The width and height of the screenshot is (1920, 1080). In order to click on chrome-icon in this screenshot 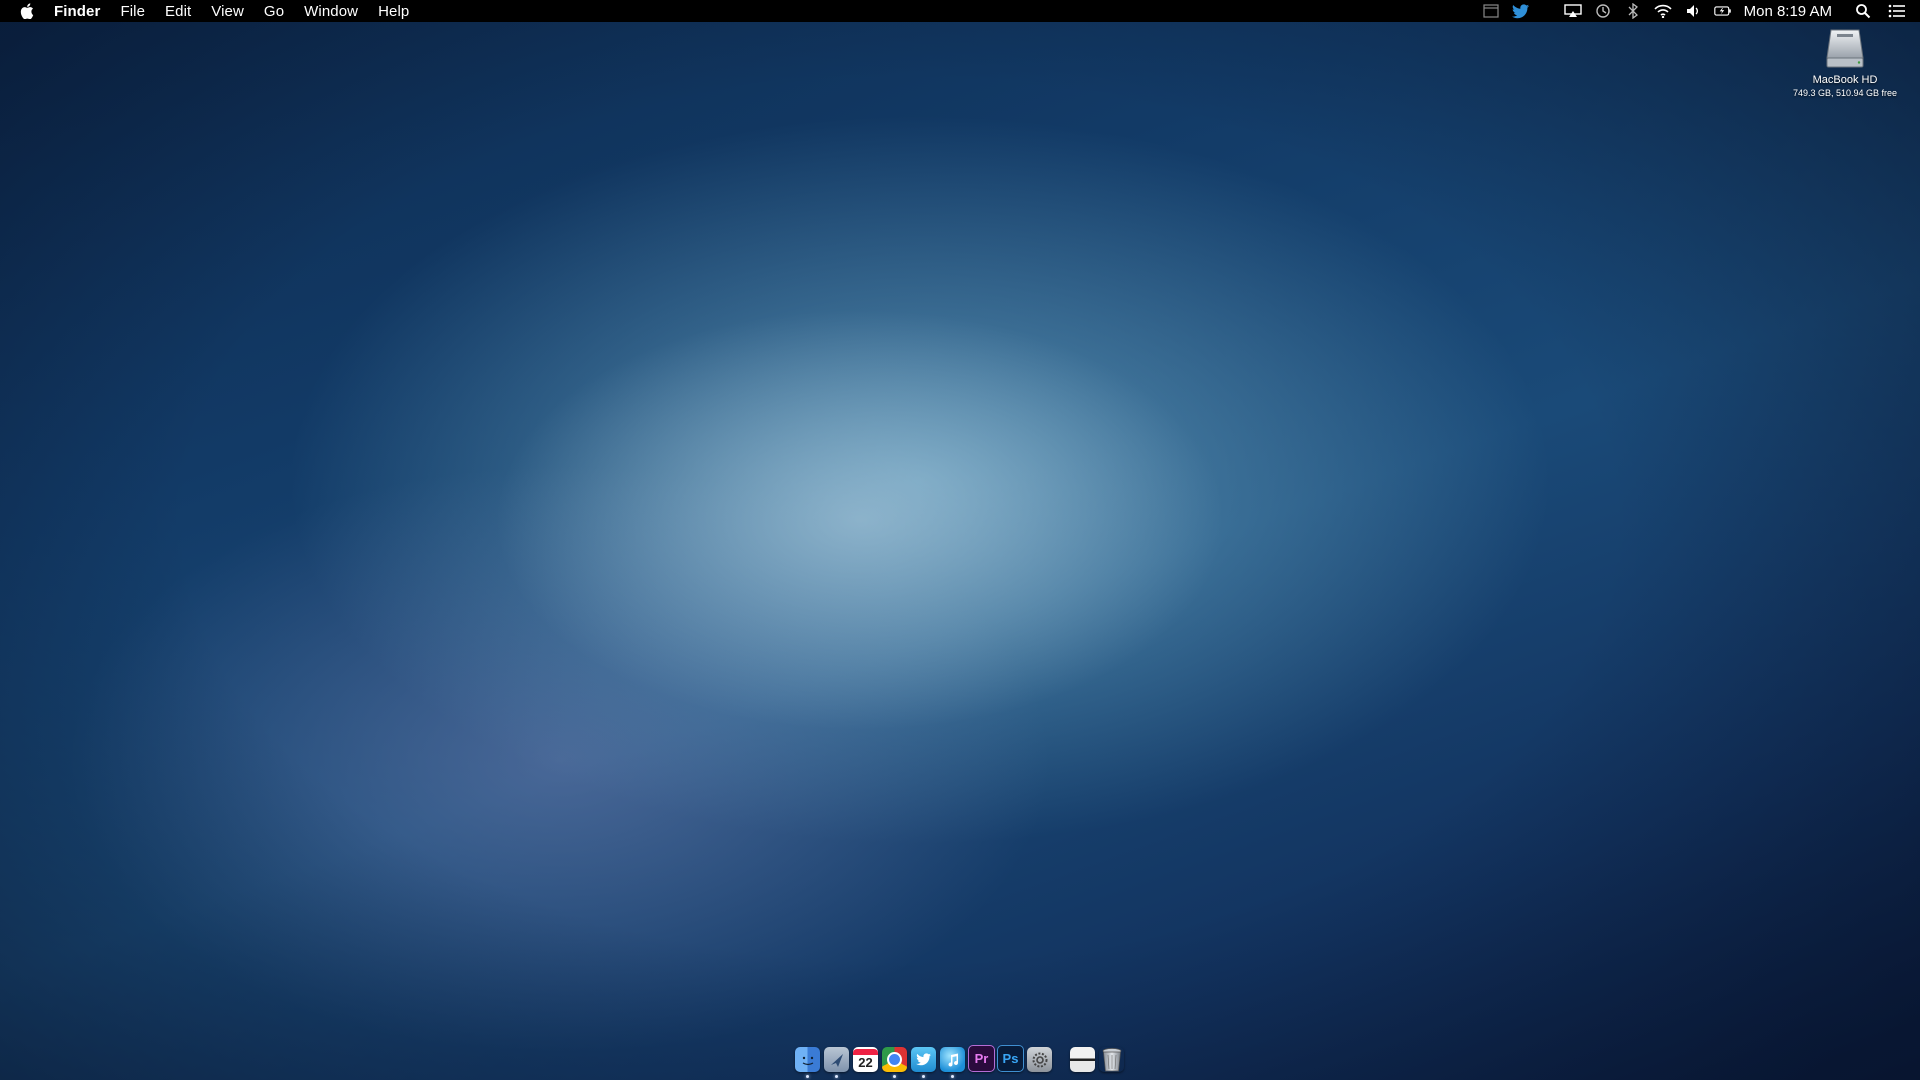, I will do `click(894, 1059)`.